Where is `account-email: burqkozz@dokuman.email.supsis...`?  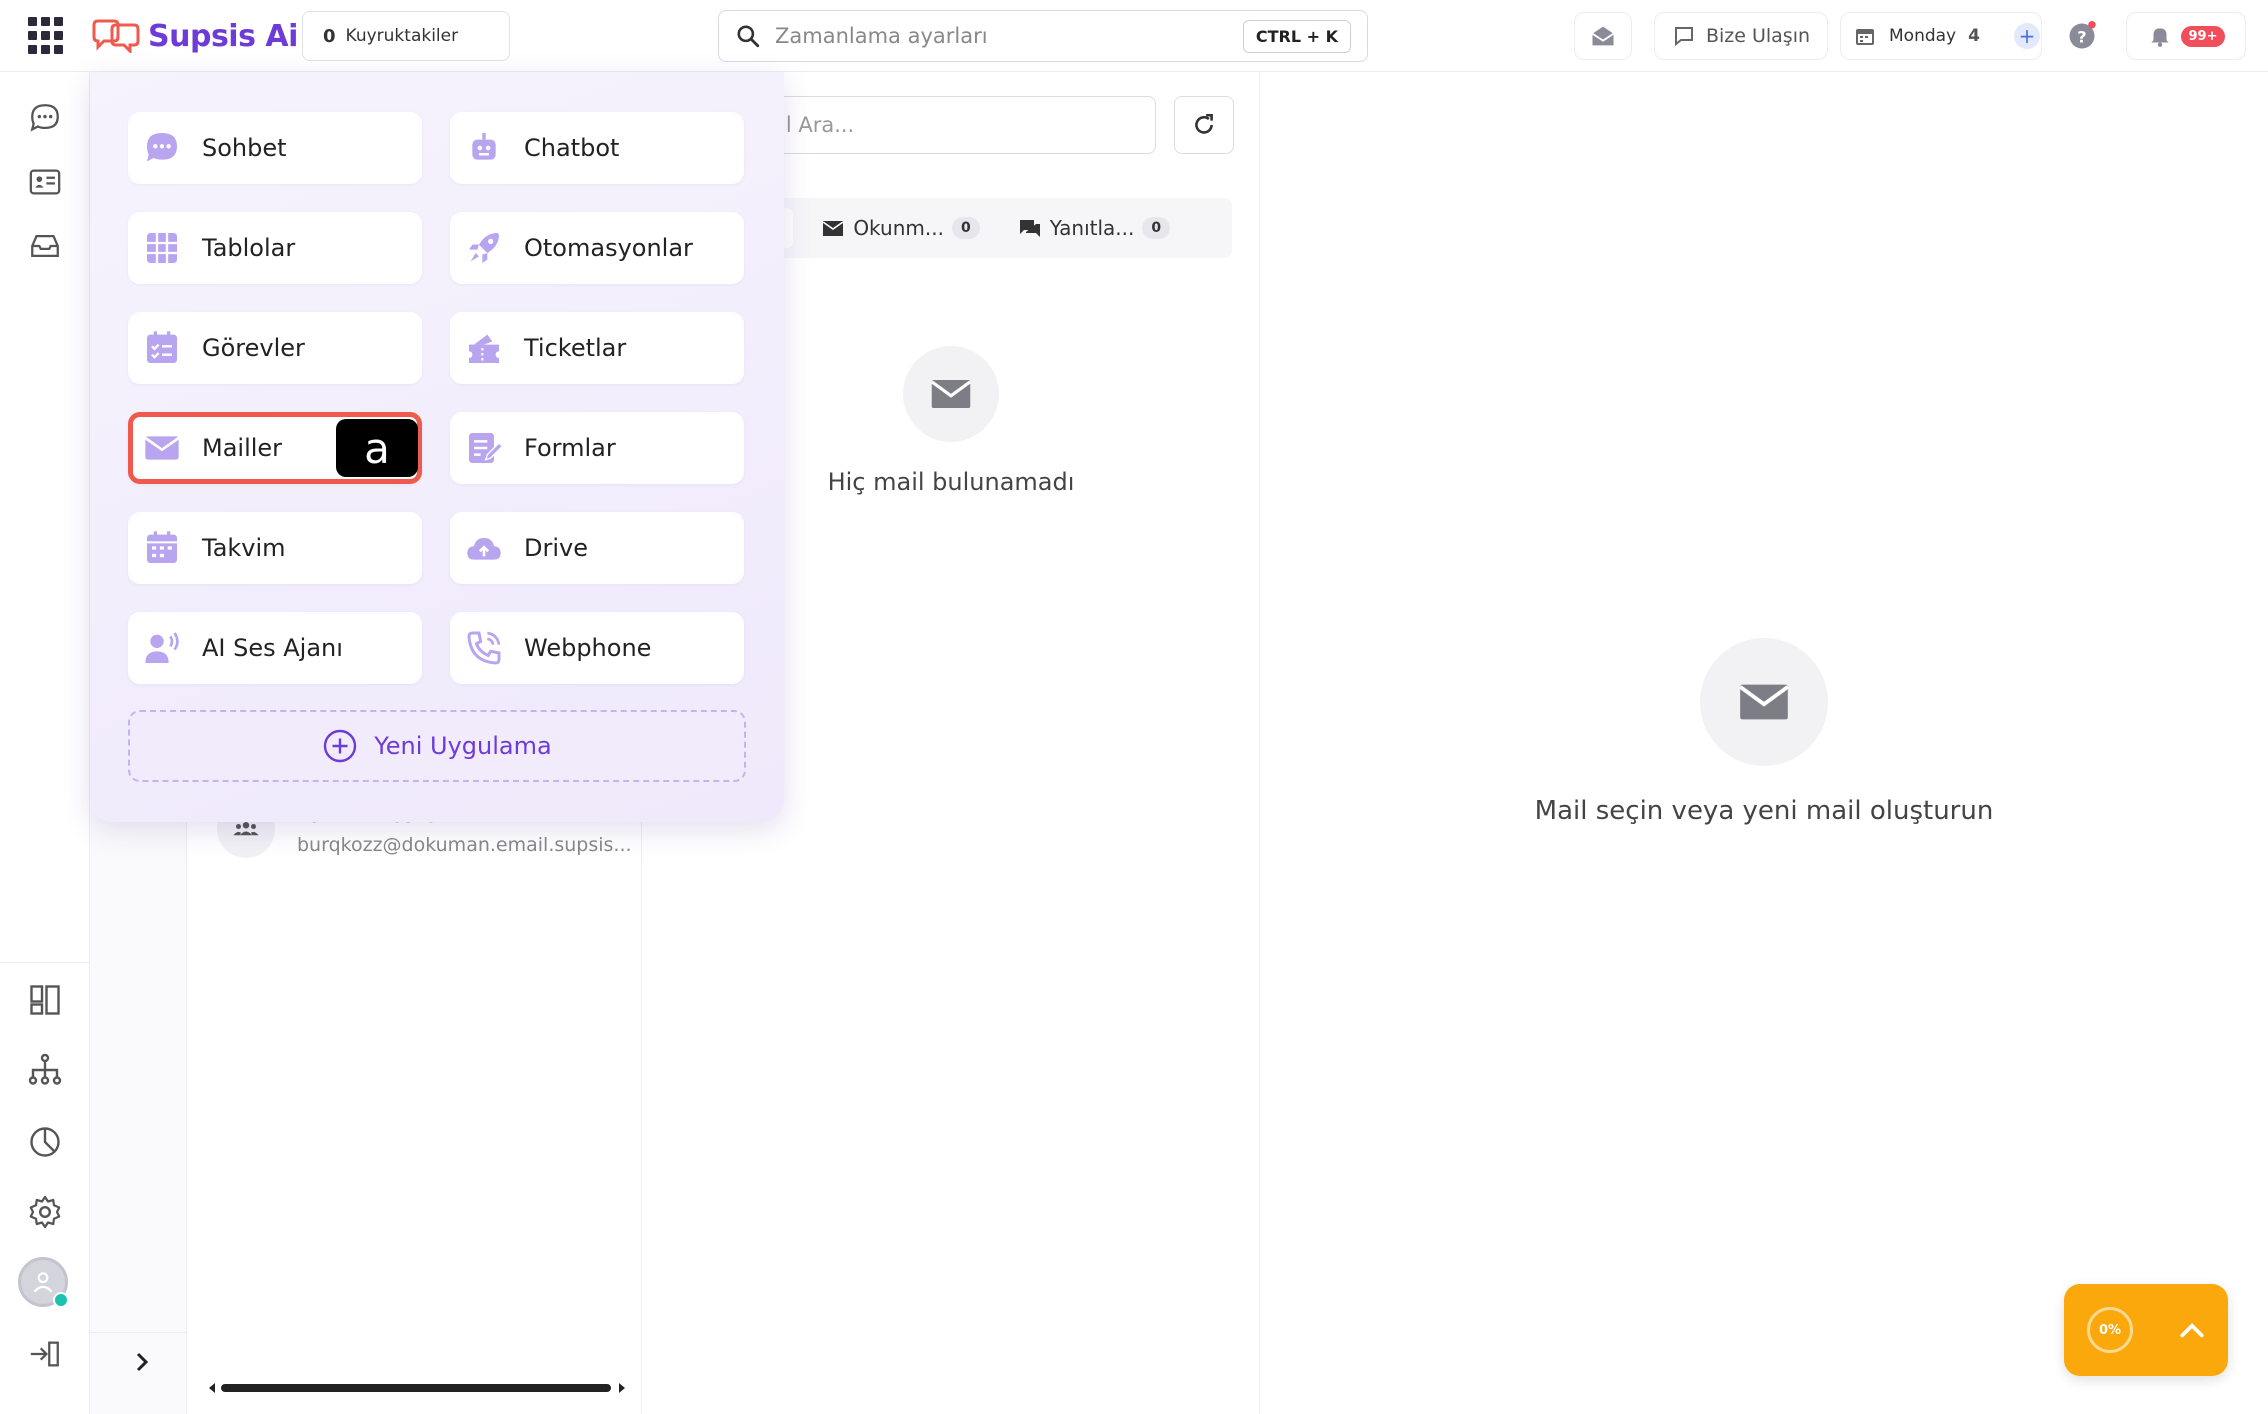 account-email: burqkozz@dokuman.email.supsis... is located at coordinates (464, 844).